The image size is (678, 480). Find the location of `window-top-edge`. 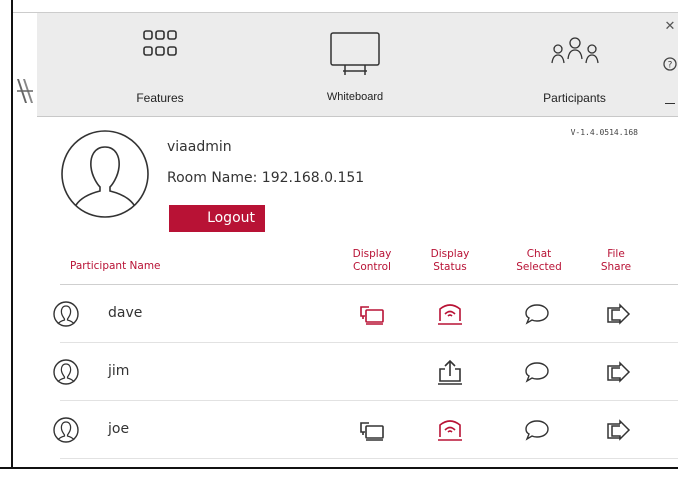

window-top-edge is located at coordinates (345, 6).